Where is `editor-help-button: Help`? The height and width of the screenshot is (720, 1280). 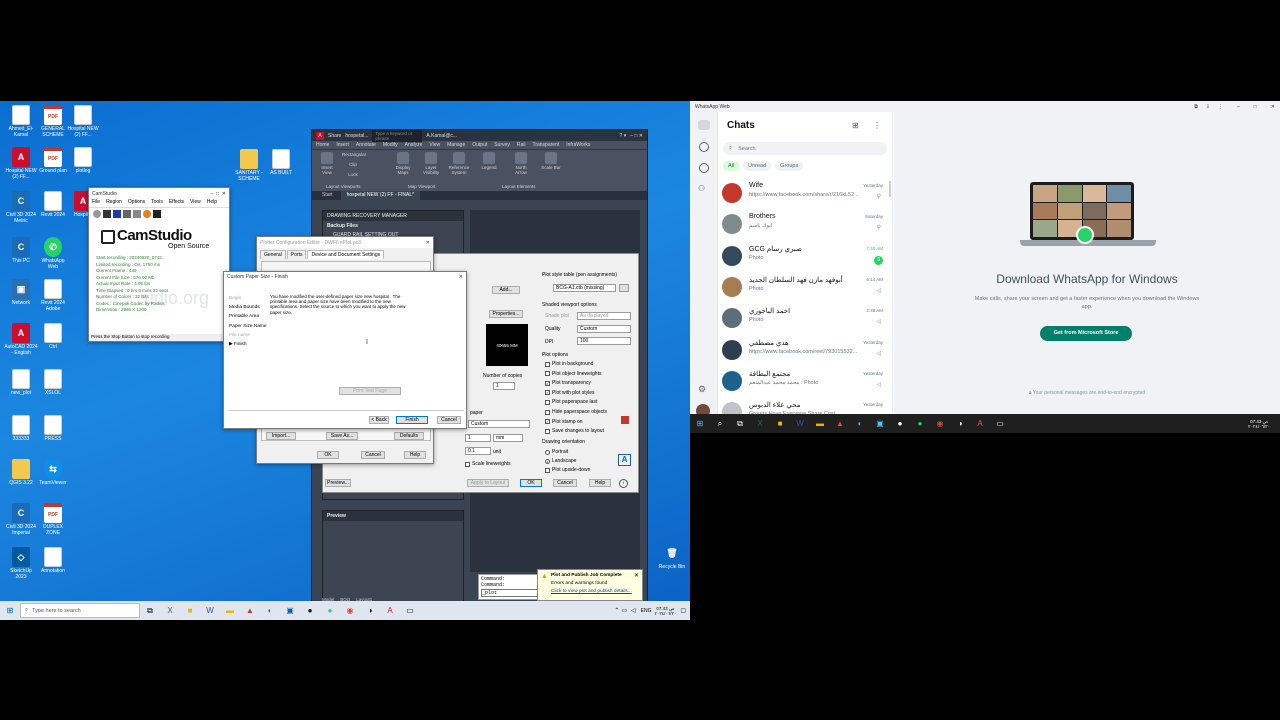
editor-help-button: Help is located at coordinates (415, 455).